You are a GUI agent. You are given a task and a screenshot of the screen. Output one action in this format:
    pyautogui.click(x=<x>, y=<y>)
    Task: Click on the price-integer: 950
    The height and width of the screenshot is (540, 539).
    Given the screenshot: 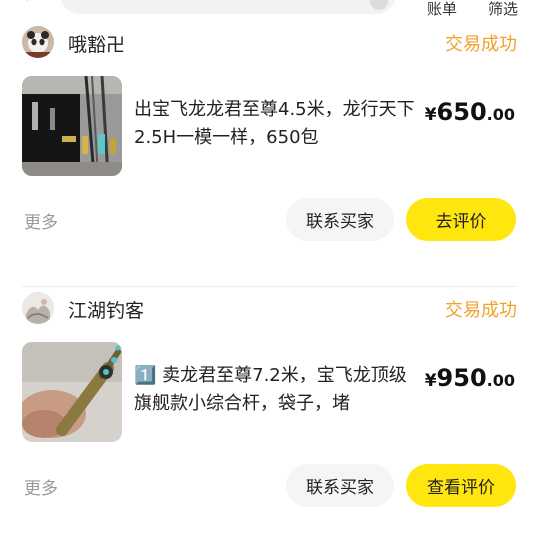 What is the action you would take?
    pyautogui.click(x=461, y=378)
    